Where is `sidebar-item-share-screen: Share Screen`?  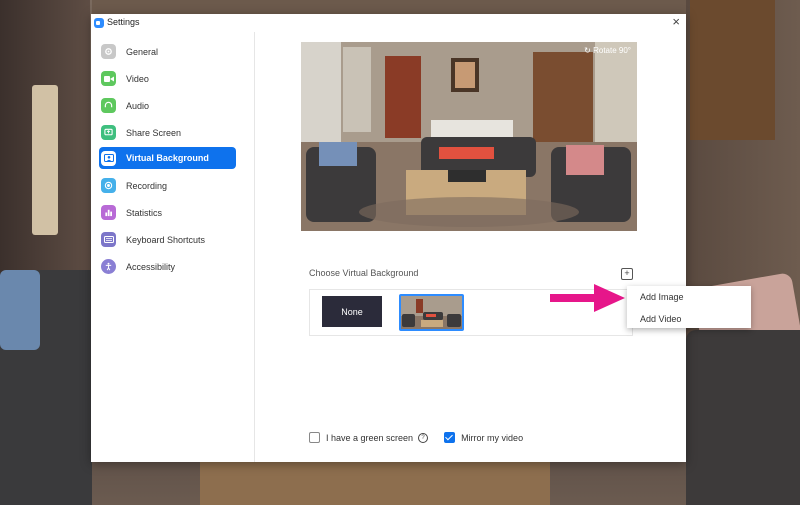 sidebar-item-share-screen: Share Screen is located at coordinates (167, 132).